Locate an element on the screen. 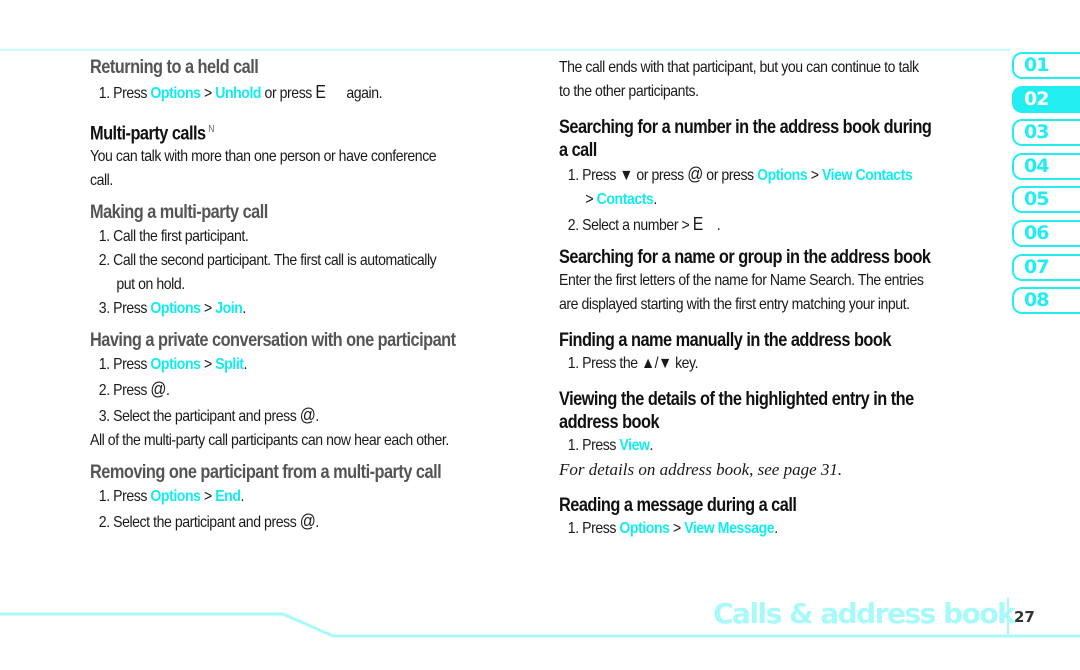 Image resolution: width=1080 pixels, height=670 pixels. section-heading-continued: a call is located at coordinates (578, 150).